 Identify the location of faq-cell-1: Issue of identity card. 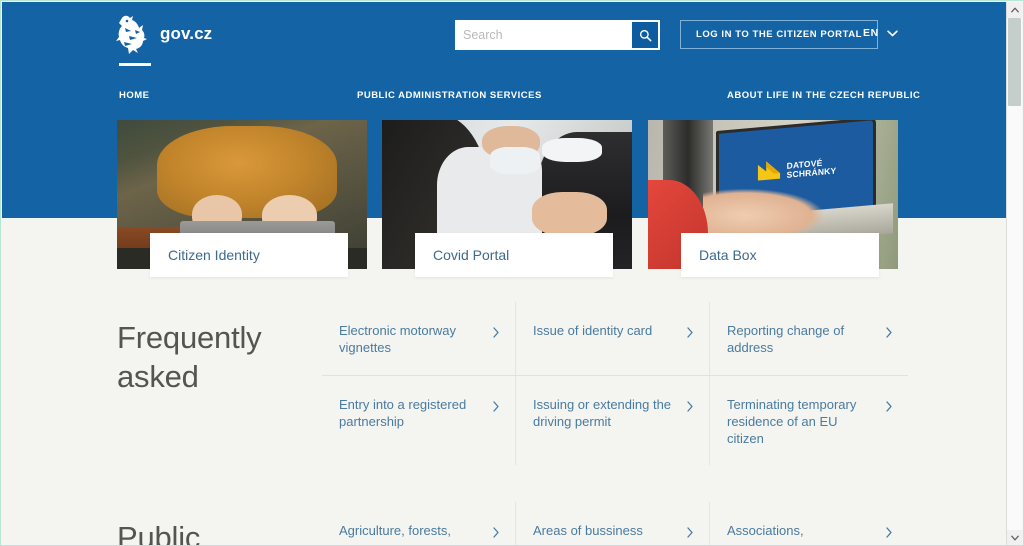
(612, 338).